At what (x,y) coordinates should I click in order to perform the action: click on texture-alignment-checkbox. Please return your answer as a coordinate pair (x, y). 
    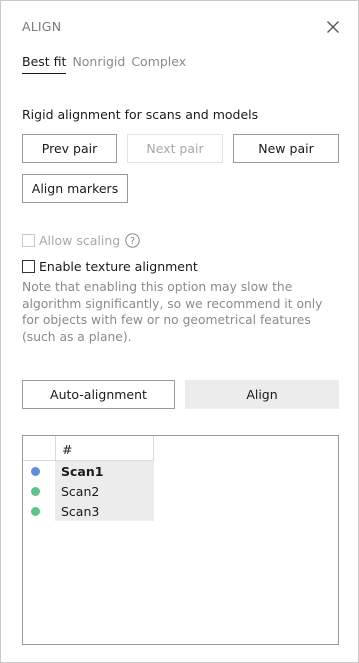
    Looking at the image, I should click on (28, 266).